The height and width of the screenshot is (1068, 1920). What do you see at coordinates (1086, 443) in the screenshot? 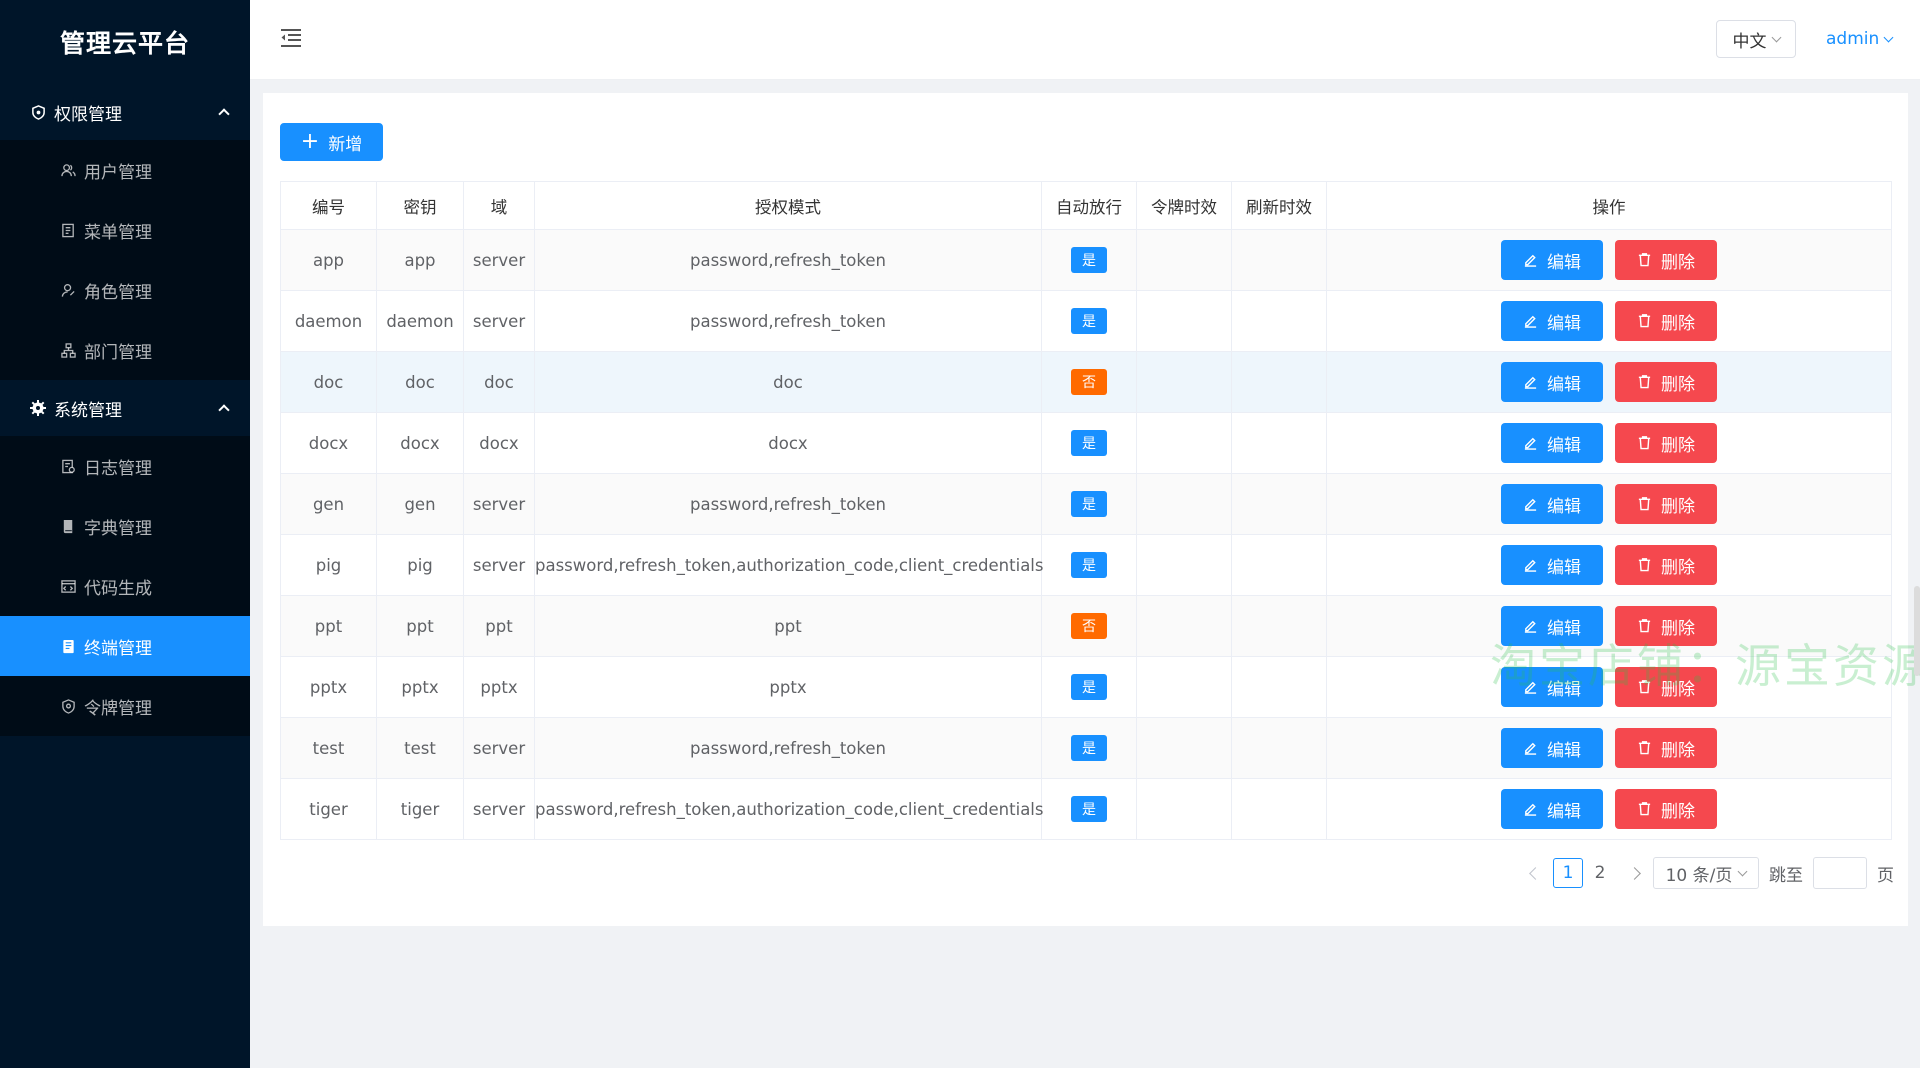
I see `table-row: docx docx docx docx 是编辑 删除` at bounding box center [1086, 443].